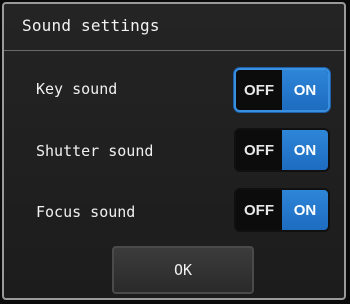 The image size is (350, 304). I want to click on focus-sound-toggle: OFF ON, so click(282, 210).